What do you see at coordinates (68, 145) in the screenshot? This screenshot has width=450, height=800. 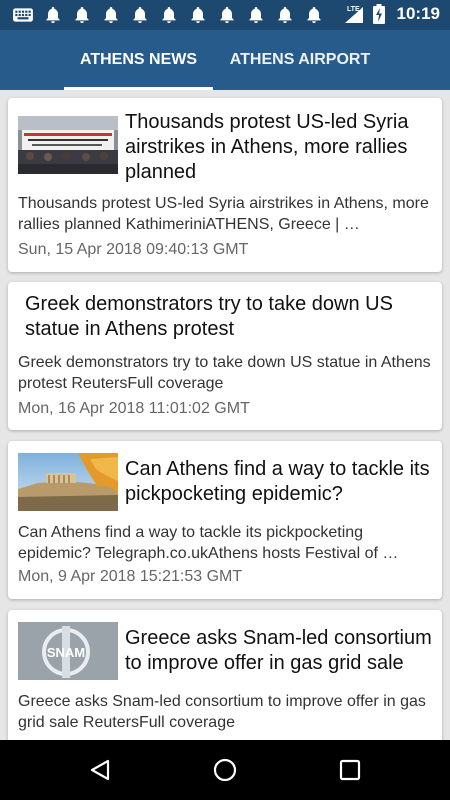 I see `protest-photo` at bounding box center [68, 145].